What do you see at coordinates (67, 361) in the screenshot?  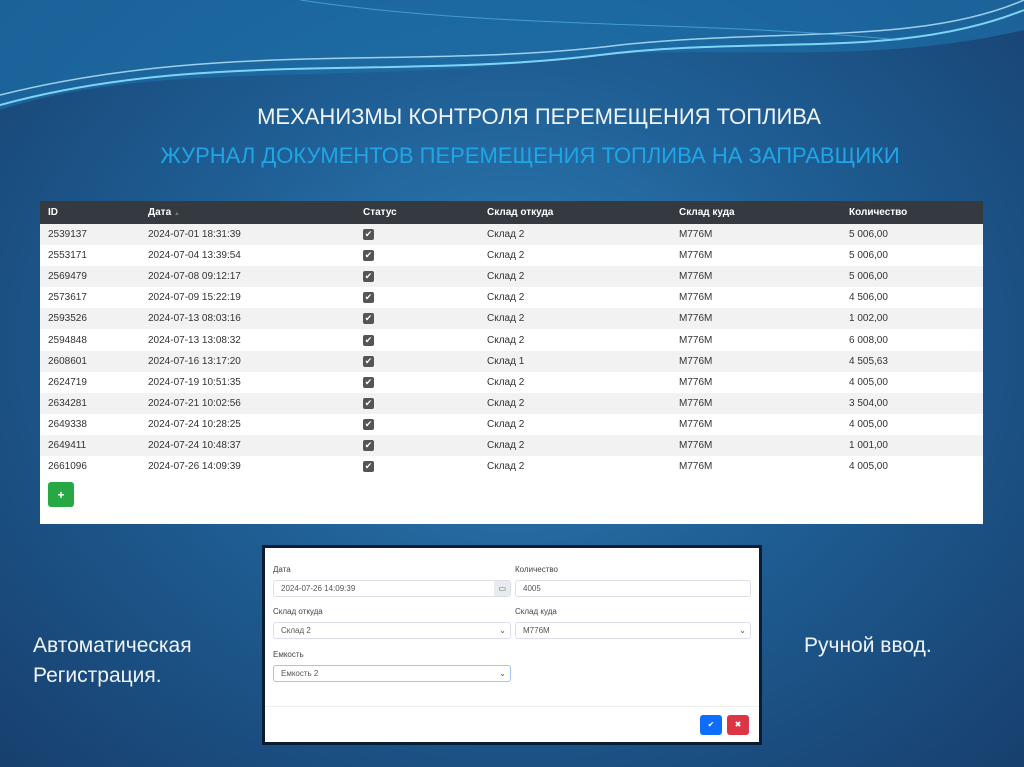 I see `cell-id: 2608601` at bounding box center [67, 361].